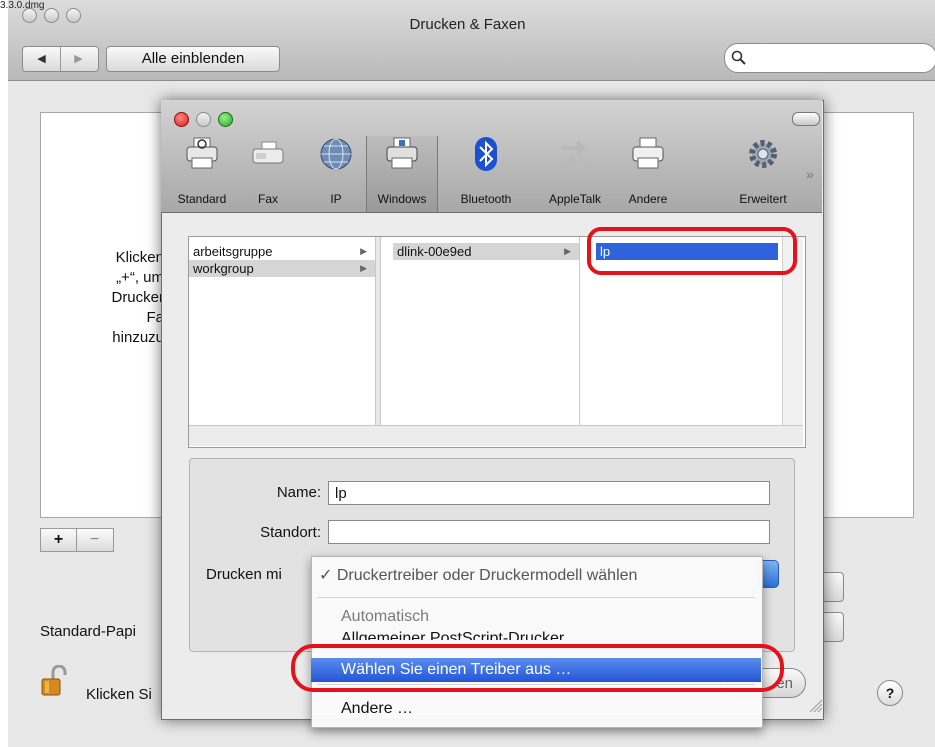 Image resolution: width=935 pixels, height=747 pixels. What do you see at coordinates (137, 297) in the screenshot?
I see `hint-line: Drucker` at bounding box center [137, 297].